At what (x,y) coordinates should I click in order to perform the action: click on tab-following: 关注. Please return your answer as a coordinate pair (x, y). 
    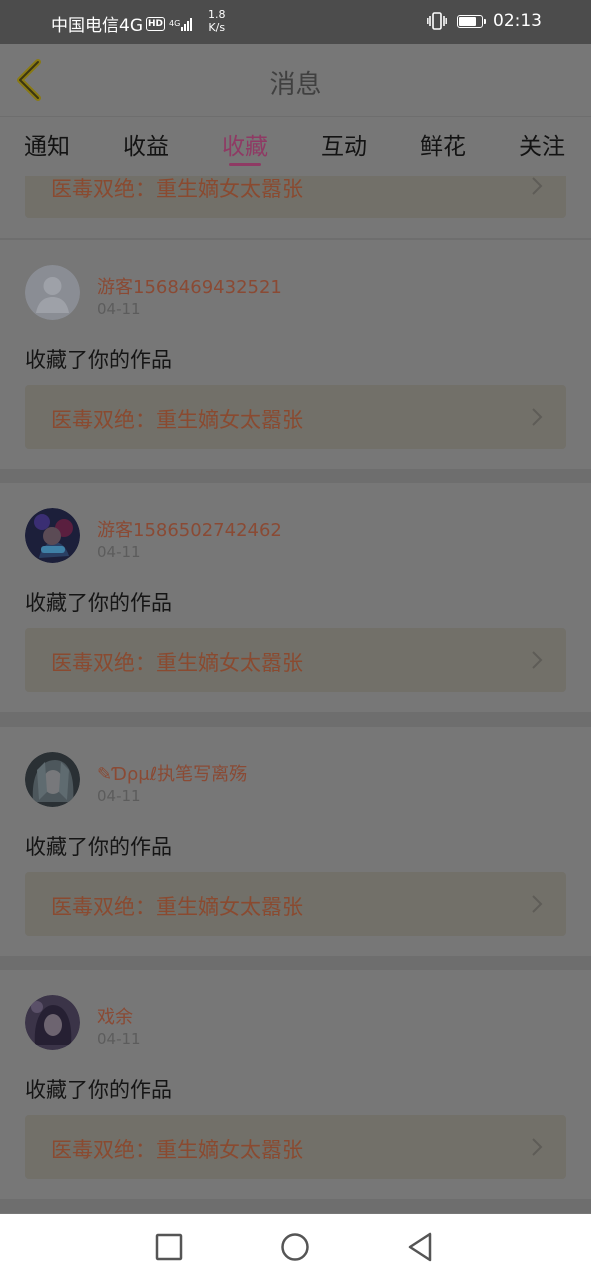
    Looking at the image, I should click on (542, 144).